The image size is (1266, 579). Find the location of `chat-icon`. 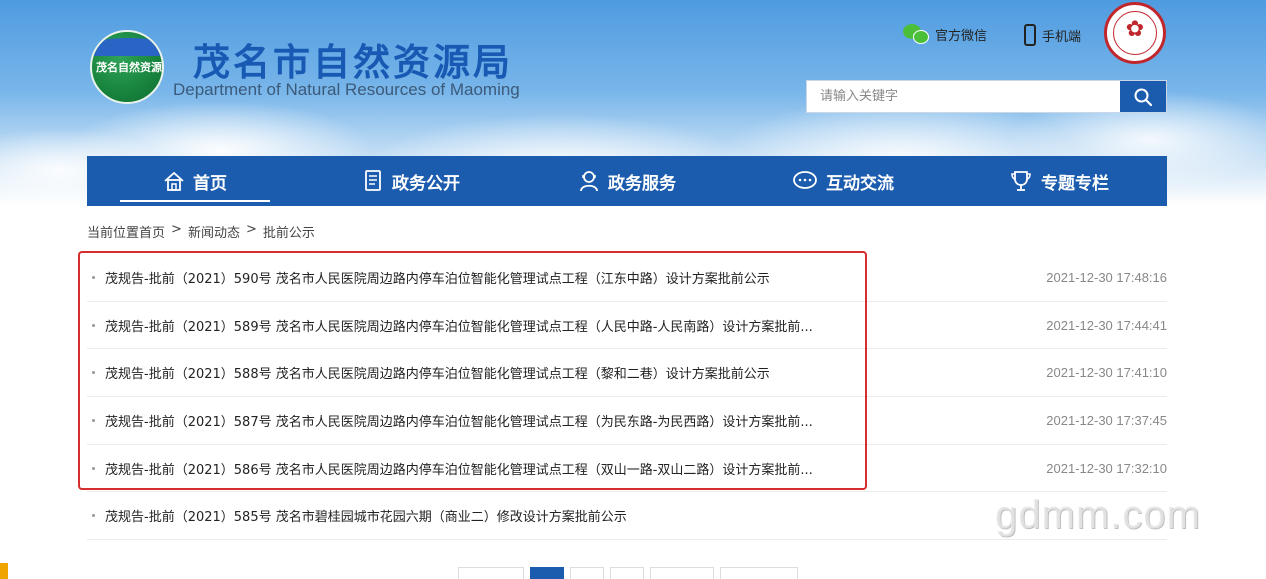

chat-icon is located at coordinates (805, 181).